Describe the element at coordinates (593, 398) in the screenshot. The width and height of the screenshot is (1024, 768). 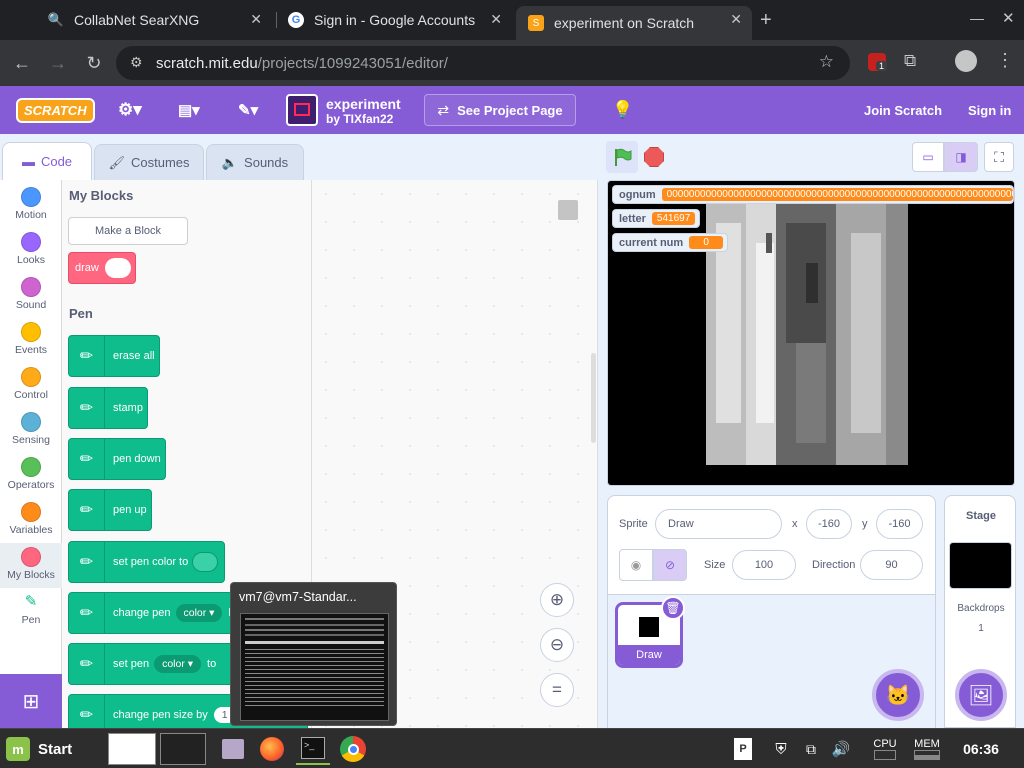
I see `vertical-scrollbar` at that location.